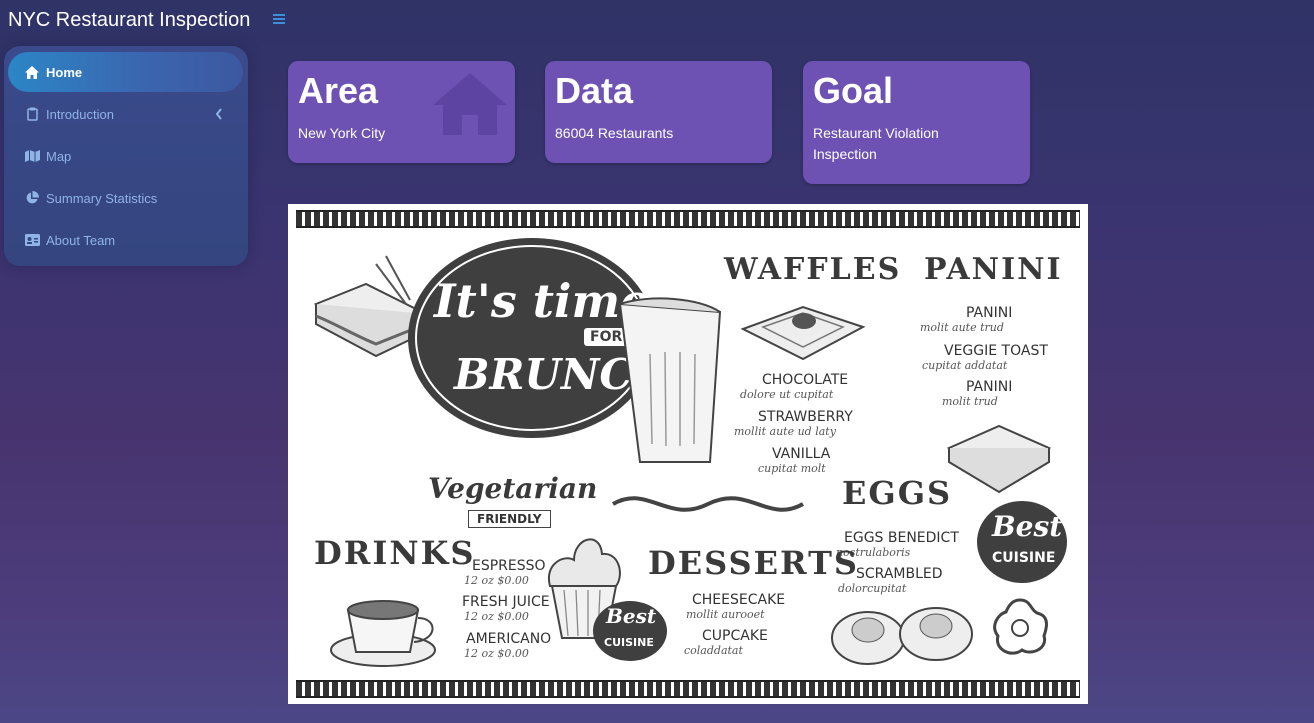  Describe the element at coordinates (805, 417) in the screenshot. I see `waffle-item-name: STRAWBERRY` at that location.